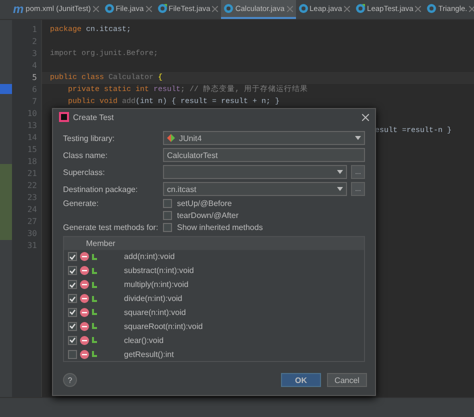  Describe the element at coordinates (149, 354) in the screenshot. I see `table-cell: getResult():int` at that location.